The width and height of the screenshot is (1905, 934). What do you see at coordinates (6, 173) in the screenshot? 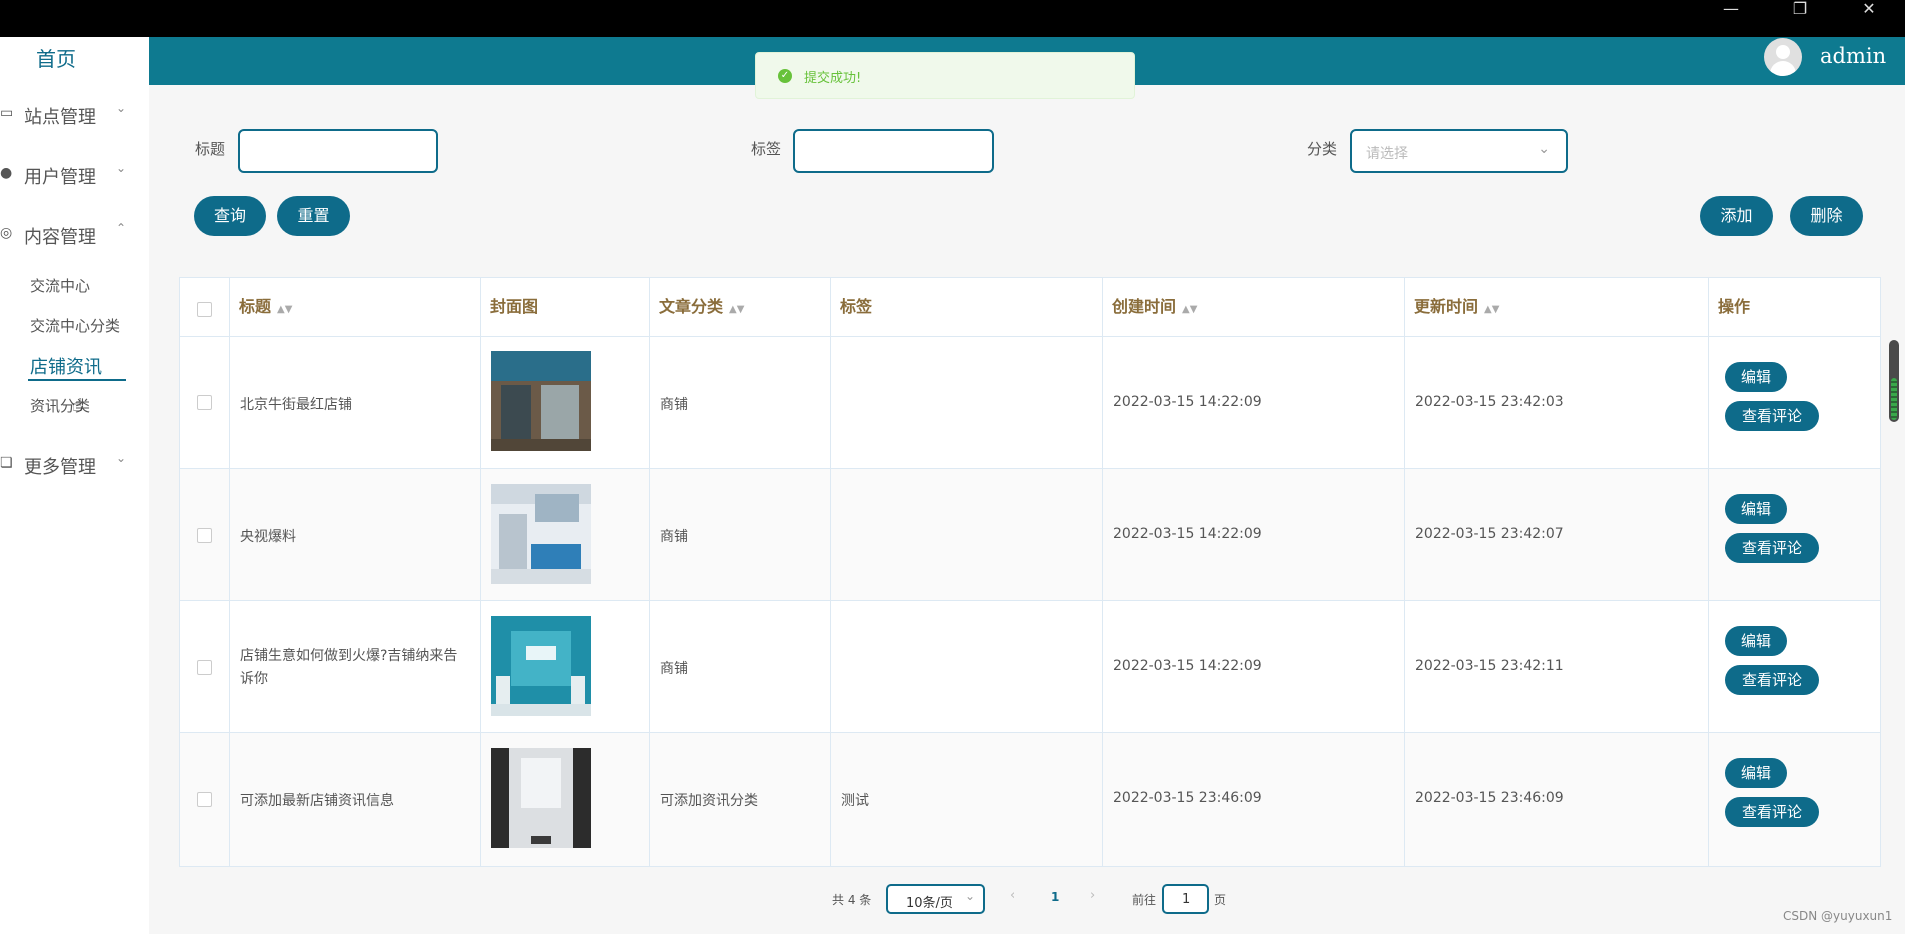
I see `user-icon: ●` at bounding box center [6, 173].